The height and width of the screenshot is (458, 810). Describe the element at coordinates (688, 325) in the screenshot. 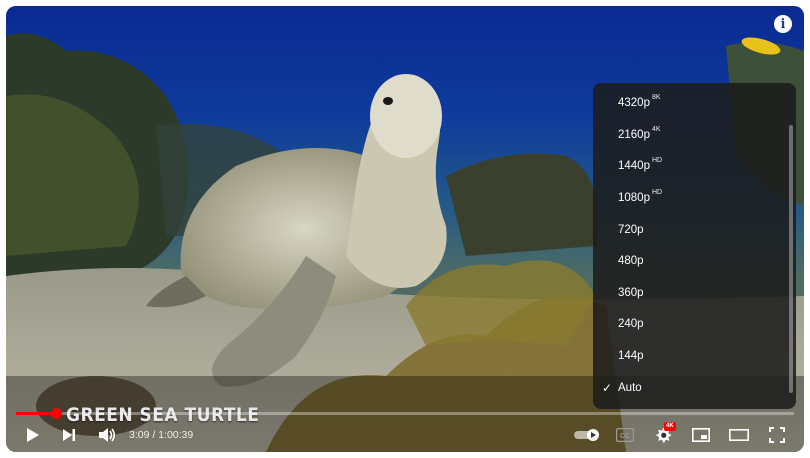

I see `quality-option-240p: 240p` at that location.